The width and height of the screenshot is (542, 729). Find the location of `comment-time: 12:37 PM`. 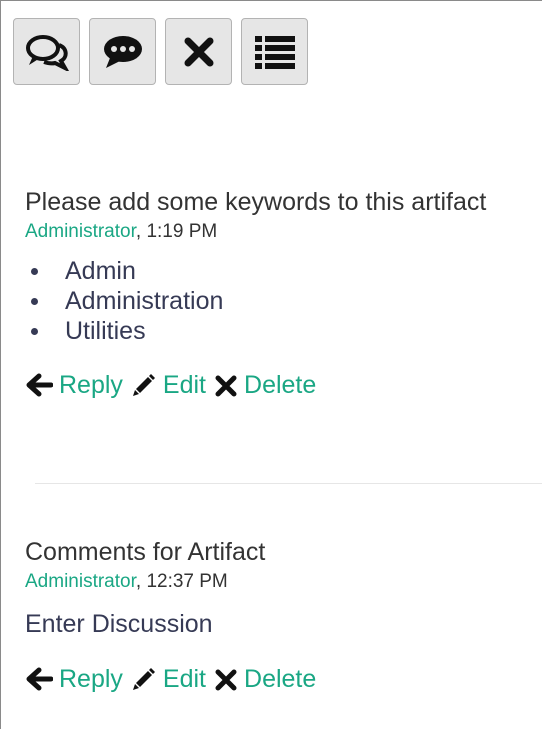

comment-time: 12:37 PM is located at coordinates (187, 581).